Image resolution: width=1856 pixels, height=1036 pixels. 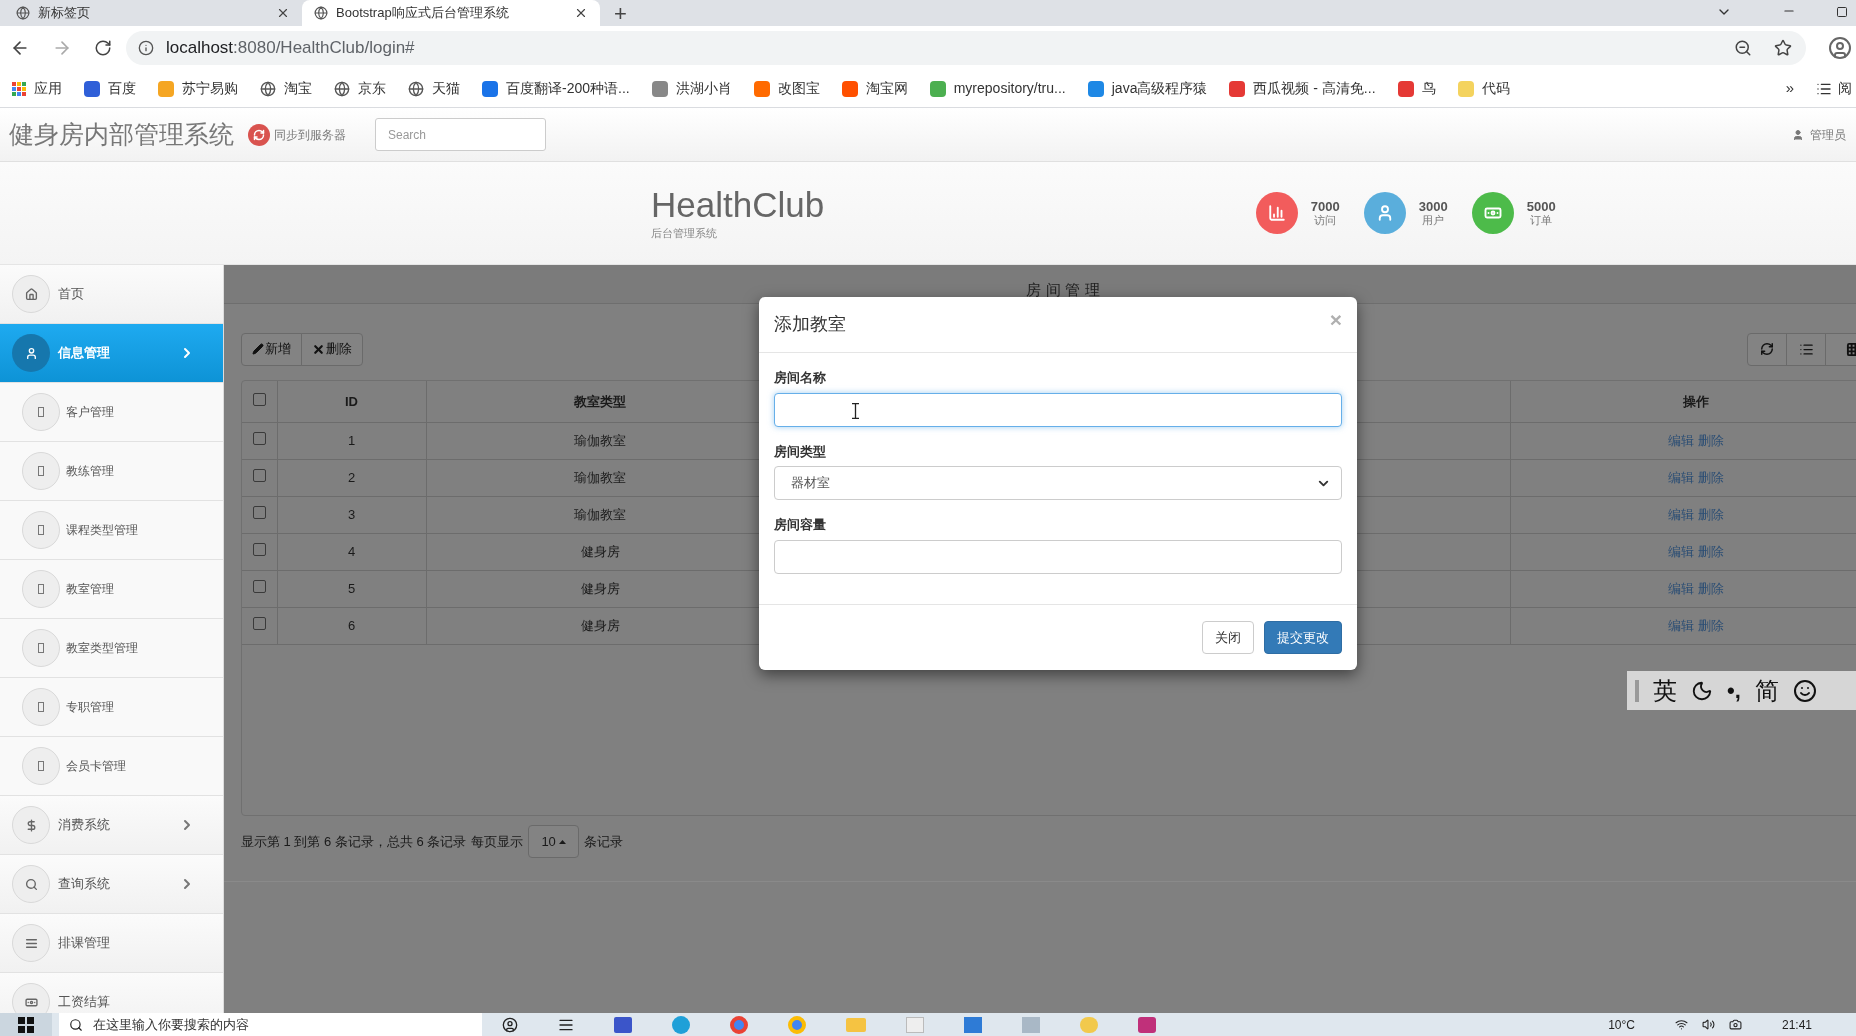 I want to click on refresh-button, so click(x=1767, y=349).